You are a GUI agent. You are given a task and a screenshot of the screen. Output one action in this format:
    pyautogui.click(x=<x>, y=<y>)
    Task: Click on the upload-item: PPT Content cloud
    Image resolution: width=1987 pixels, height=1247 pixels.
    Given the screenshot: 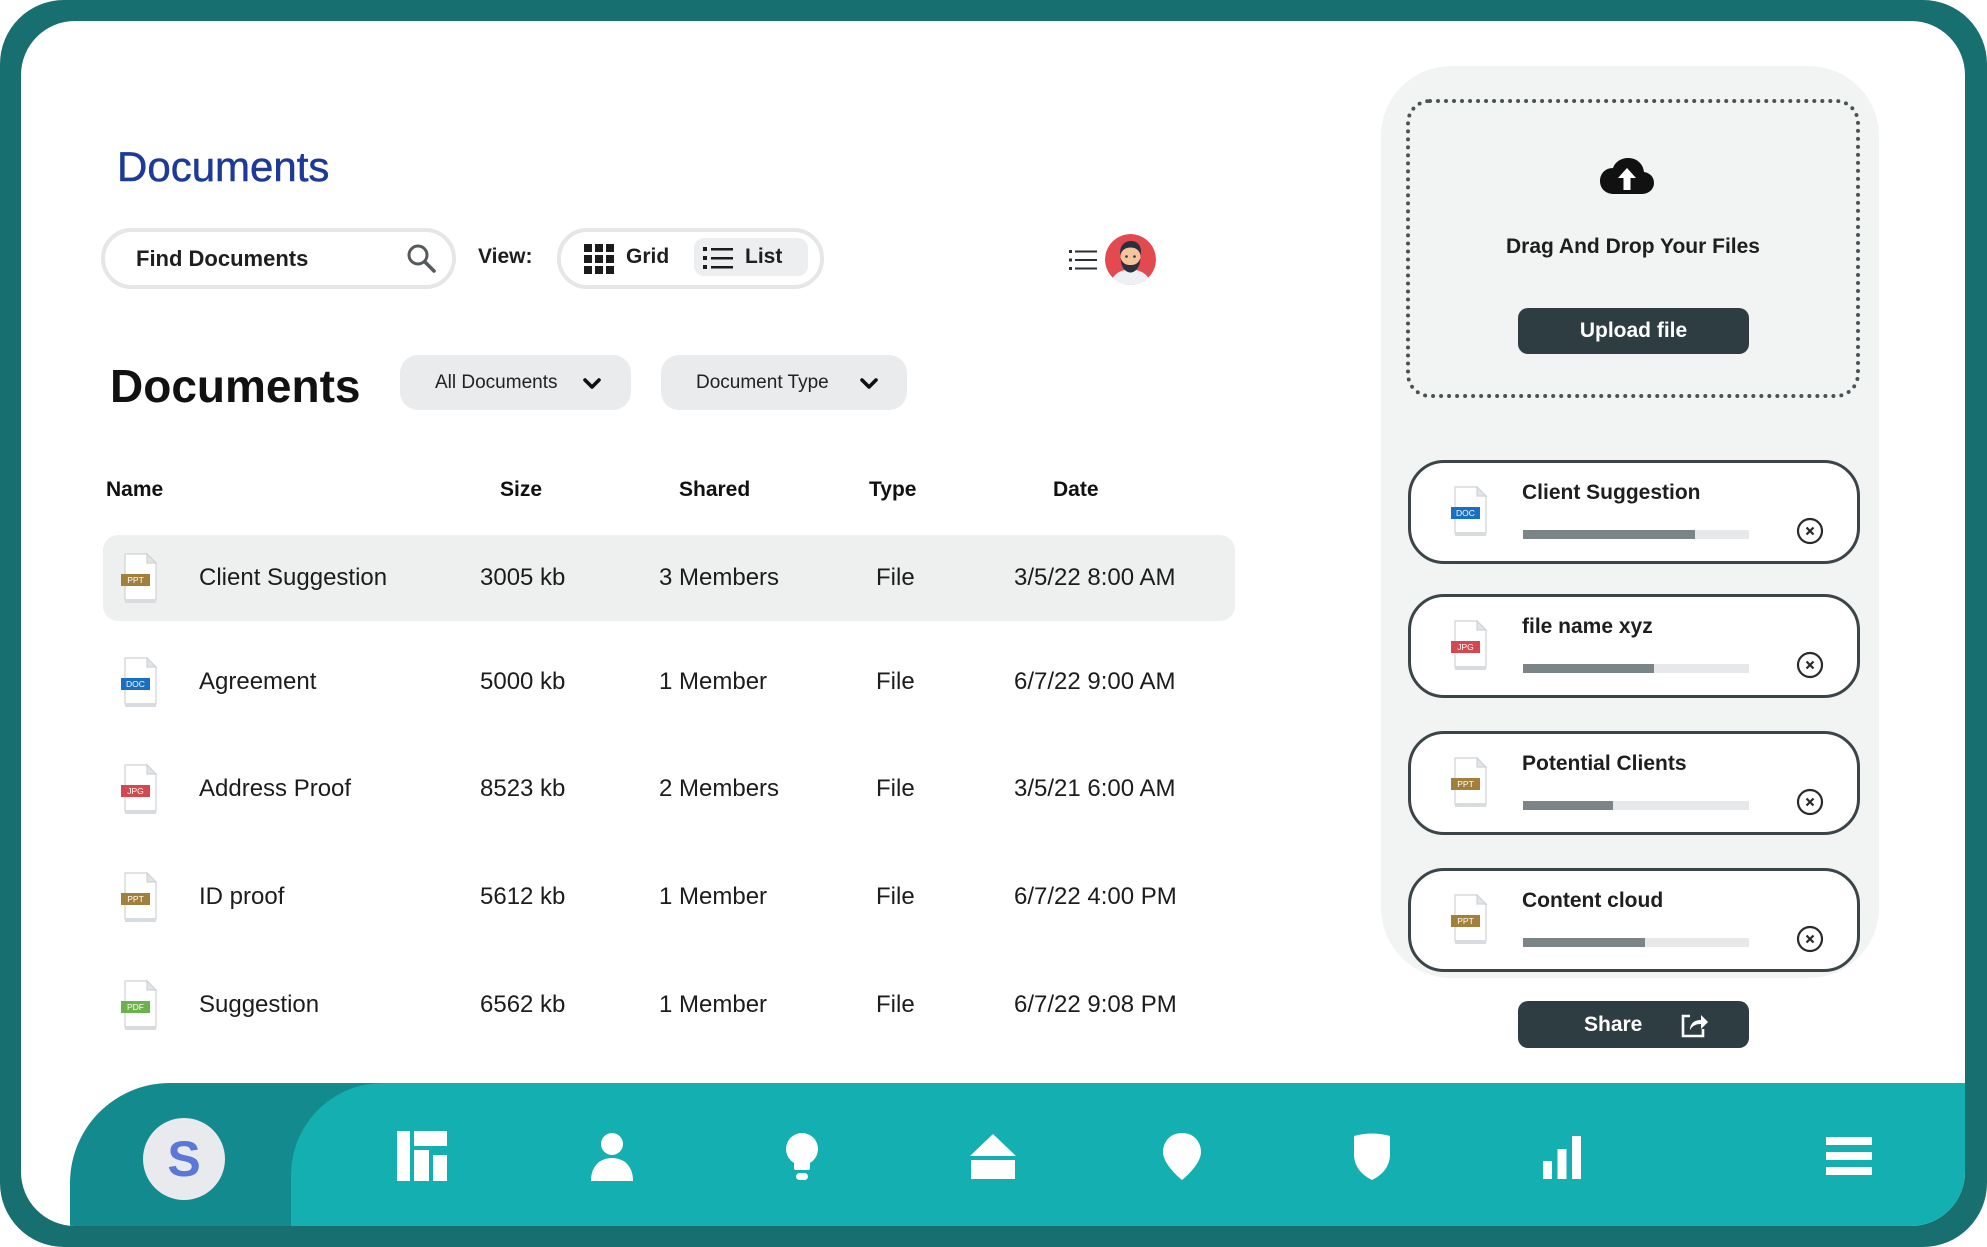 What is the action you would take?
    pyautogui.click(x=1634, y=920)
    